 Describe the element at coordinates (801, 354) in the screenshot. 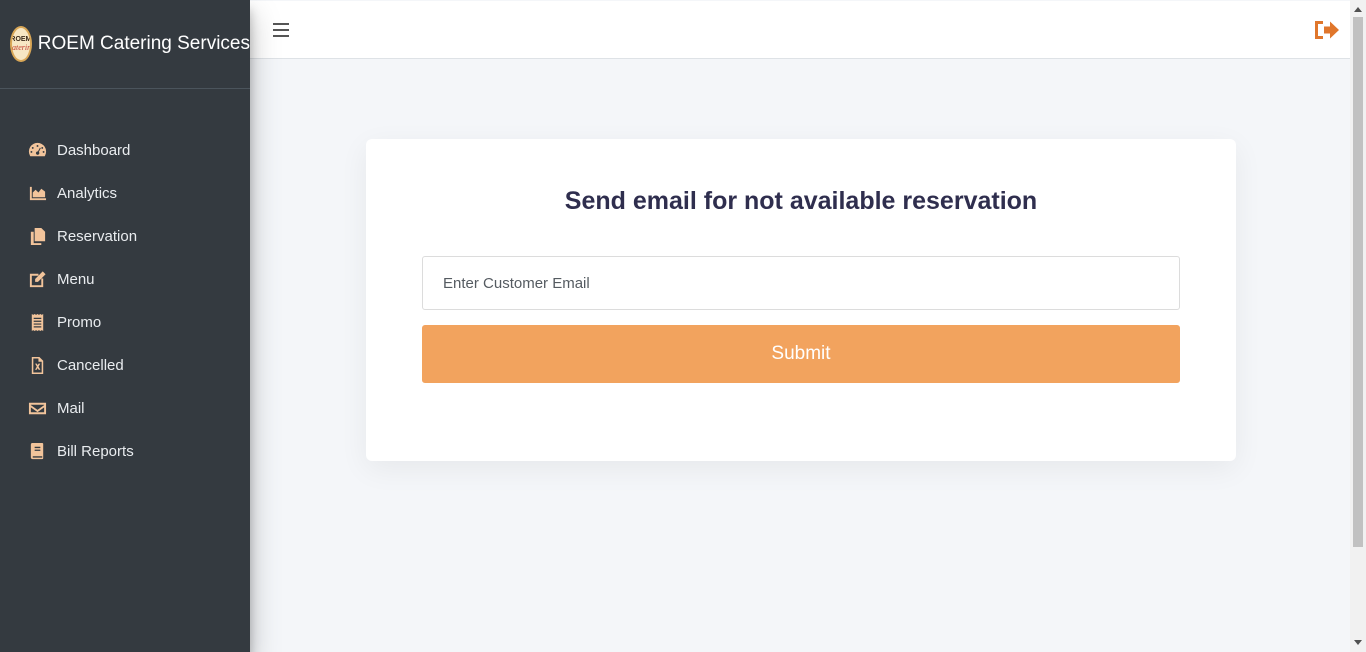

I see `submit-button: Submit` at that location.